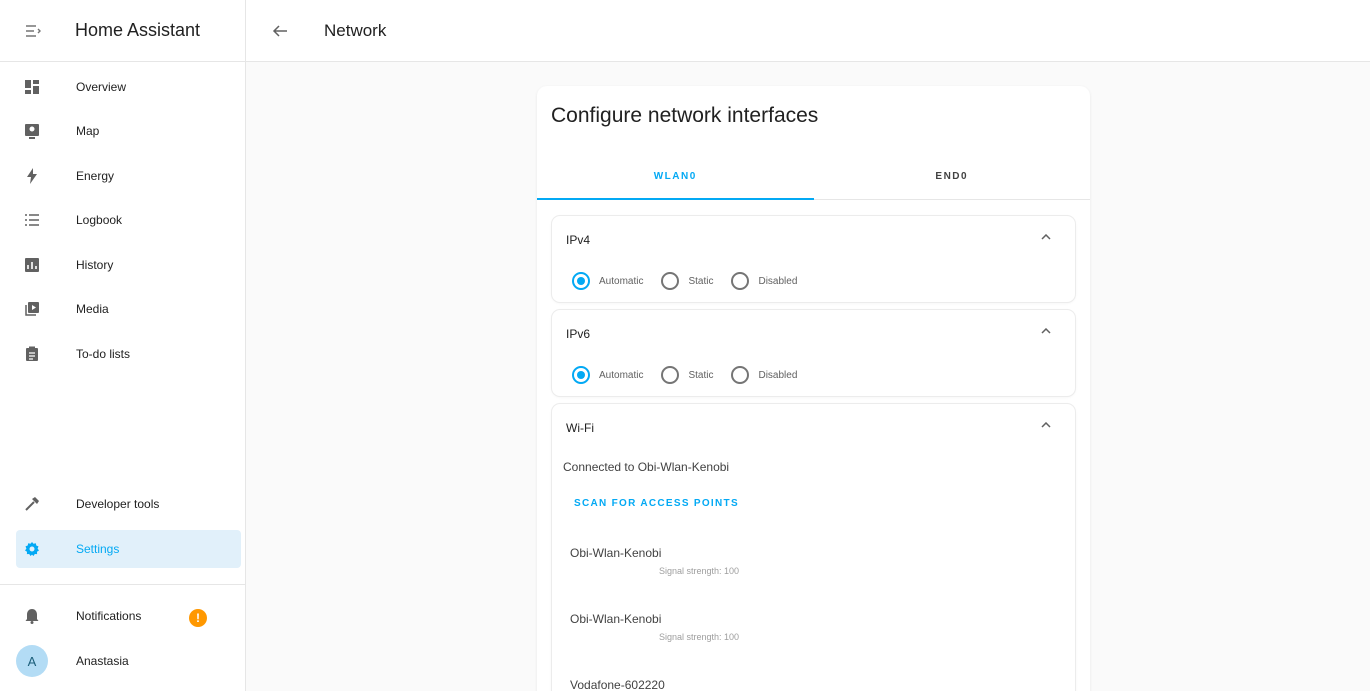 The image size is (1370, 691). I want to click on menu-icon, so click(33, 31).